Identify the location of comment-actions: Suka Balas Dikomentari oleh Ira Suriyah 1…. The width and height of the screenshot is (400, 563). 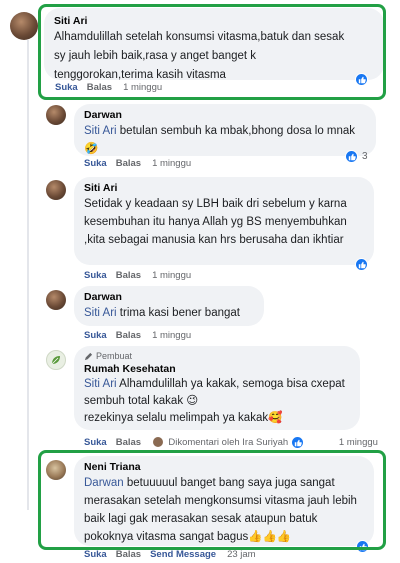
(231, 442).